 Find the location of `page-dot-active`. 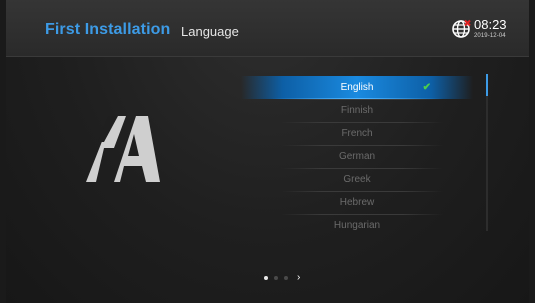

page-dot-active is located at coordinates (266, 278).